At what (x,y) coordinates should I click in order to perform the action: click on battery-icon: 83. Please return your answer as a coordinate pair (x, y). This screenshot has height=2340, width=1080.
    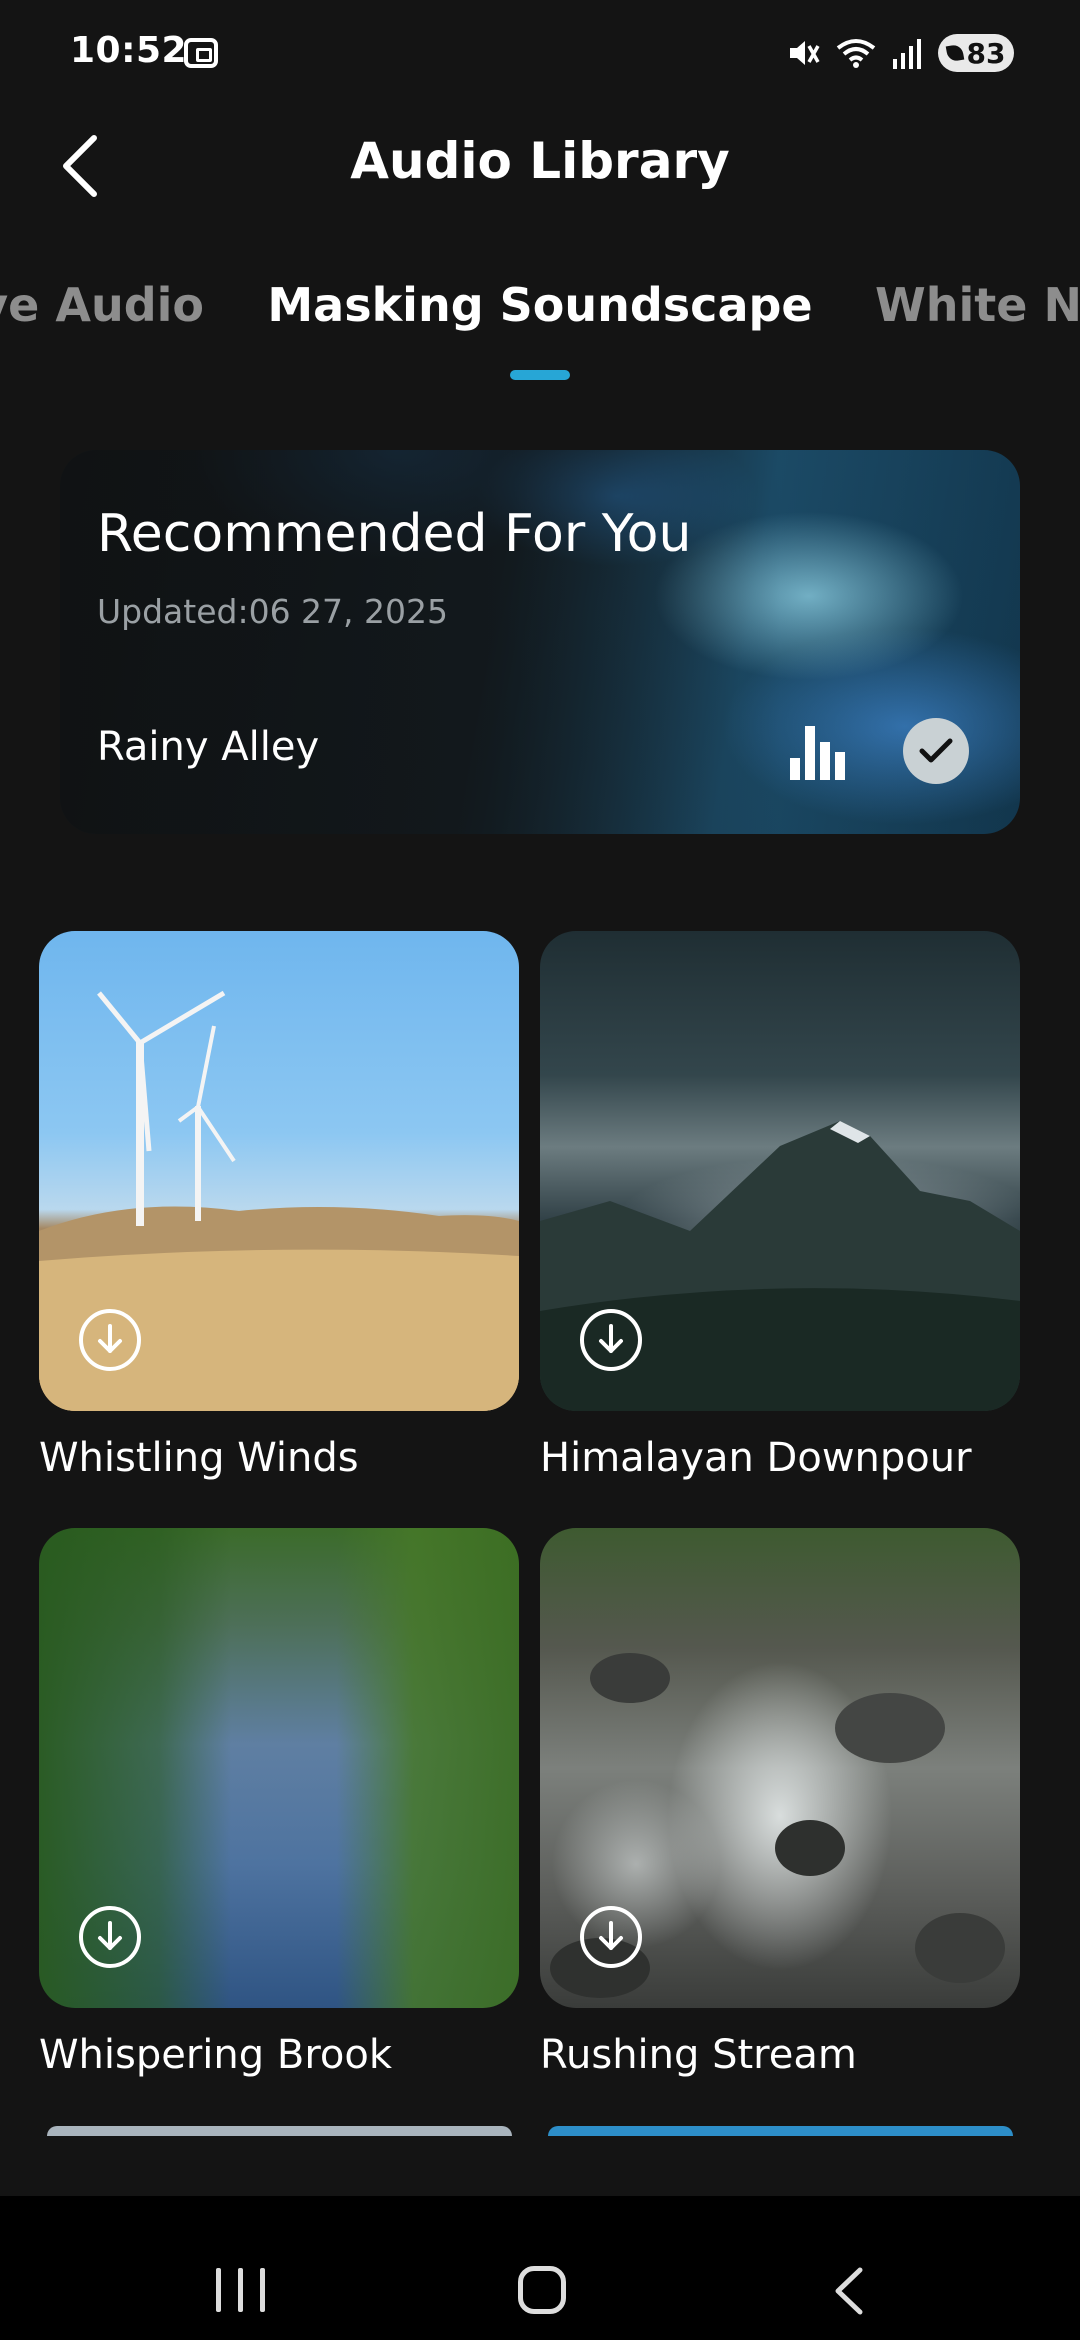
    Looking at the image, I should click on (976, 53).